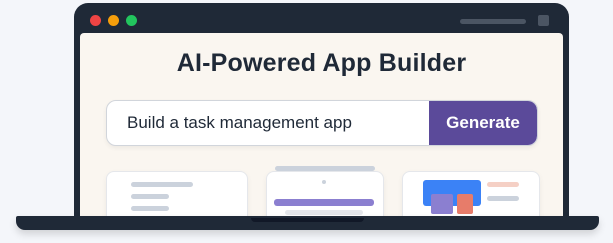  Describe the element at coordinates (268, 123) in the screenshot. I see `prompt-input` at that location.